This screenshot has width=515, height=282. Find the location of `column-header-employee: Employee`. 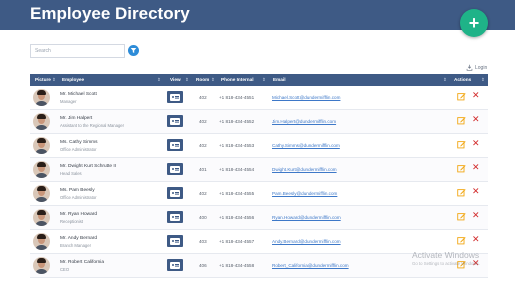

column-header-employee: Employee is located at coordinates (73, 80).